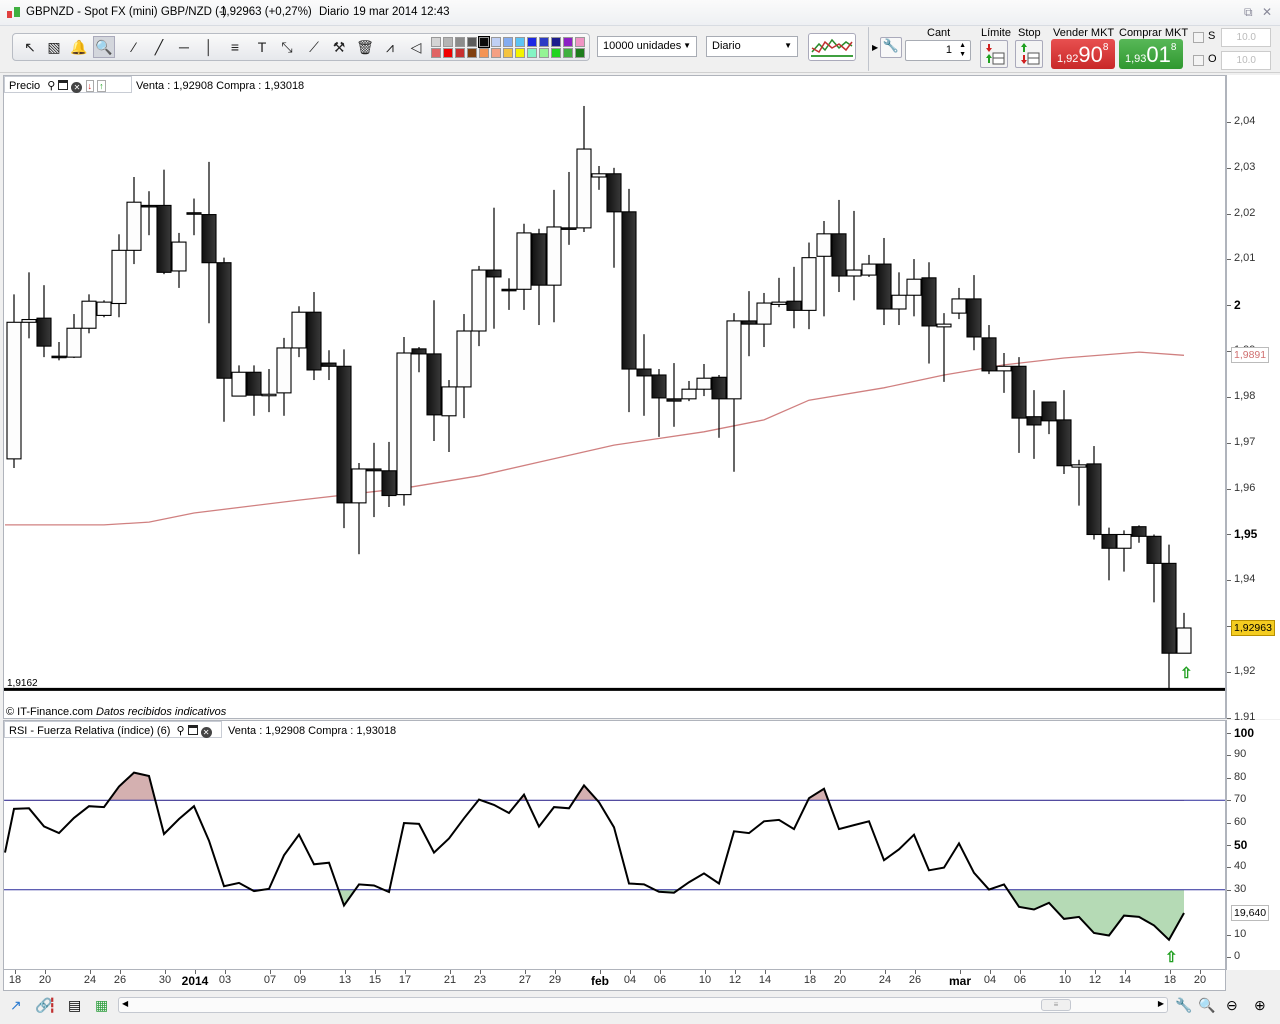  What do you see at coordinates (235, 47) in the screenshot?
I see `tool-fibonacci: ≡` at bounding box center [235, 47].